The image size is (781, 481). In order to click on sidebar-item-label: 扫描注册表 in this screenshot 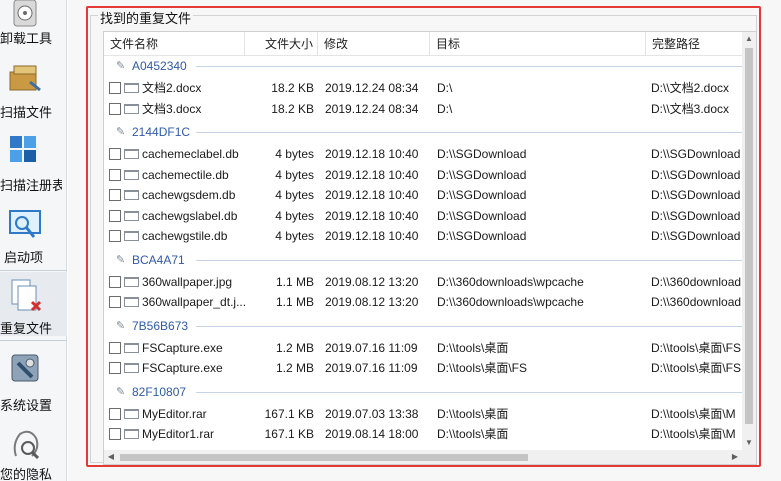, I will do `click(31, 185)`.